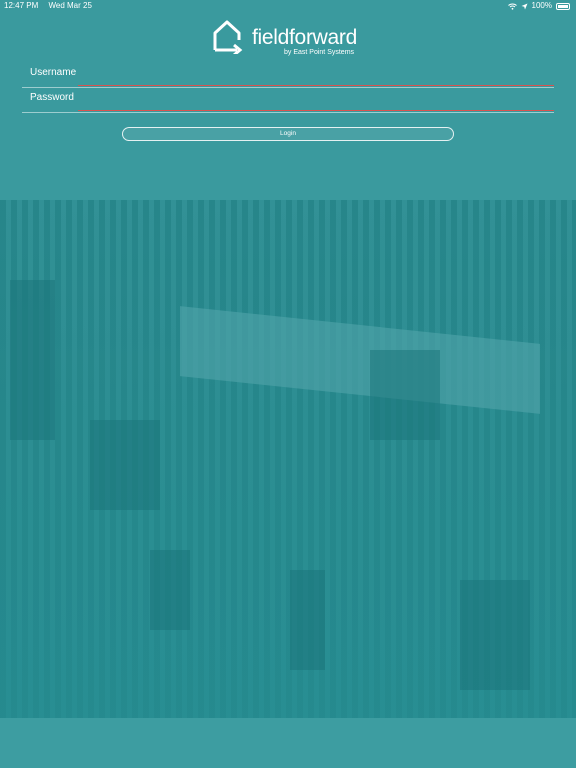 The image size is (576, 768). What do you see at coordinates (52, 97) in the screenshot?
I see `password-label: Password` at bounding box center [52, 97].